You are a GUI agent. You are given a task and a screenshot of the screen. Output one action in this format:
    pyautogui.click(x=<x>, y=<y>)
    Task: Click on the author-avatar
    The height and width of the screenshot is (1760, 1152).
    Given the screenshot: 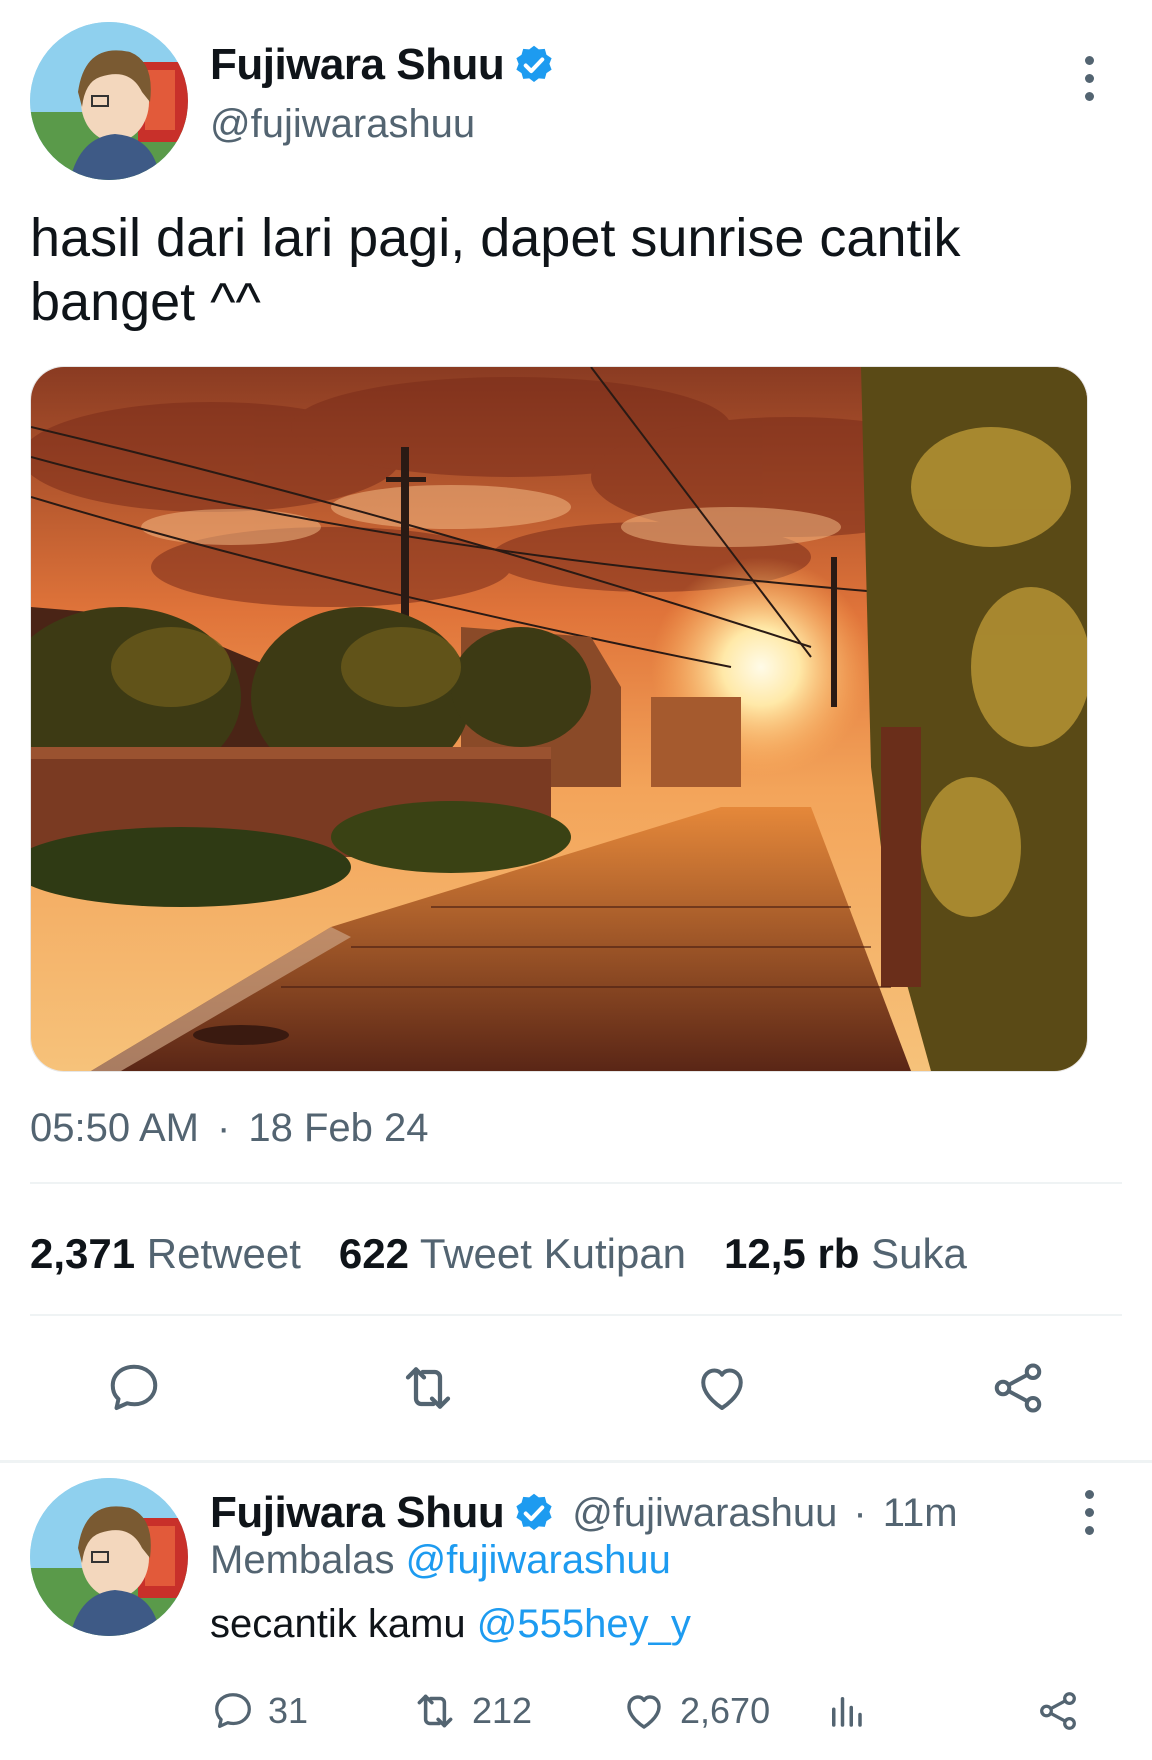 What is the action you would take?
    pyautogui.click(x=109, y=101)
    